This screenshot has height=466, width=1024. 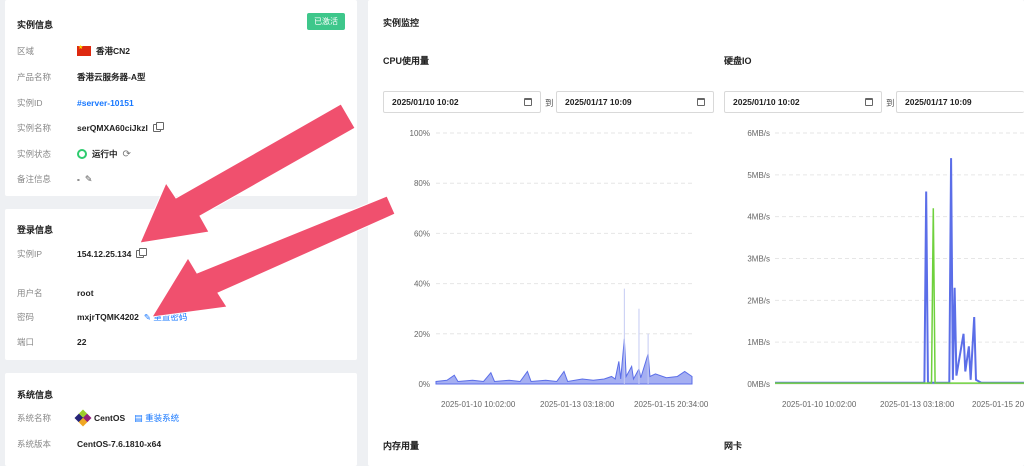 I want to click on china-flag-icon, so click(x=84, y=50).